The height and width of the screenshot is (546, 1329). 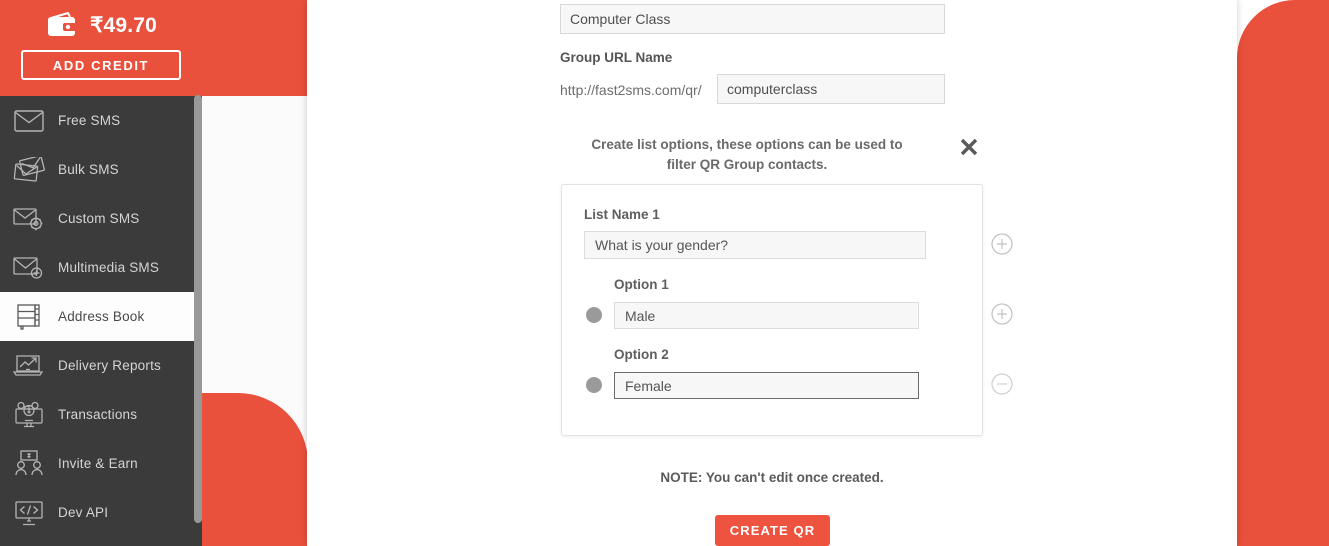 What do you see at coordinates (29, 268) in the screenshot?
I see `envelope-plus-icon` at bounding box center [29, 268].